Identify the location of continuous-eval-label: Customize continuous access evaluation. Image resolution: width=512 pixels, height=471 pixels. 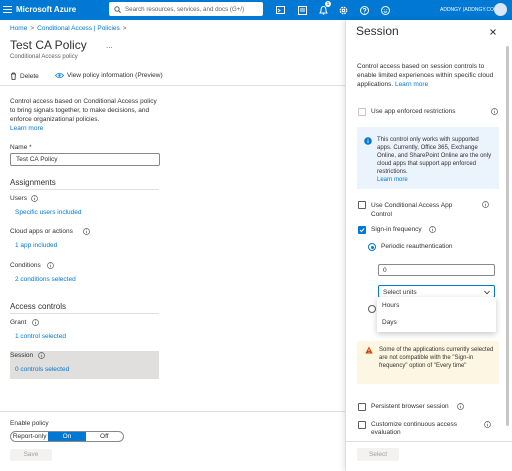
(414, 428).